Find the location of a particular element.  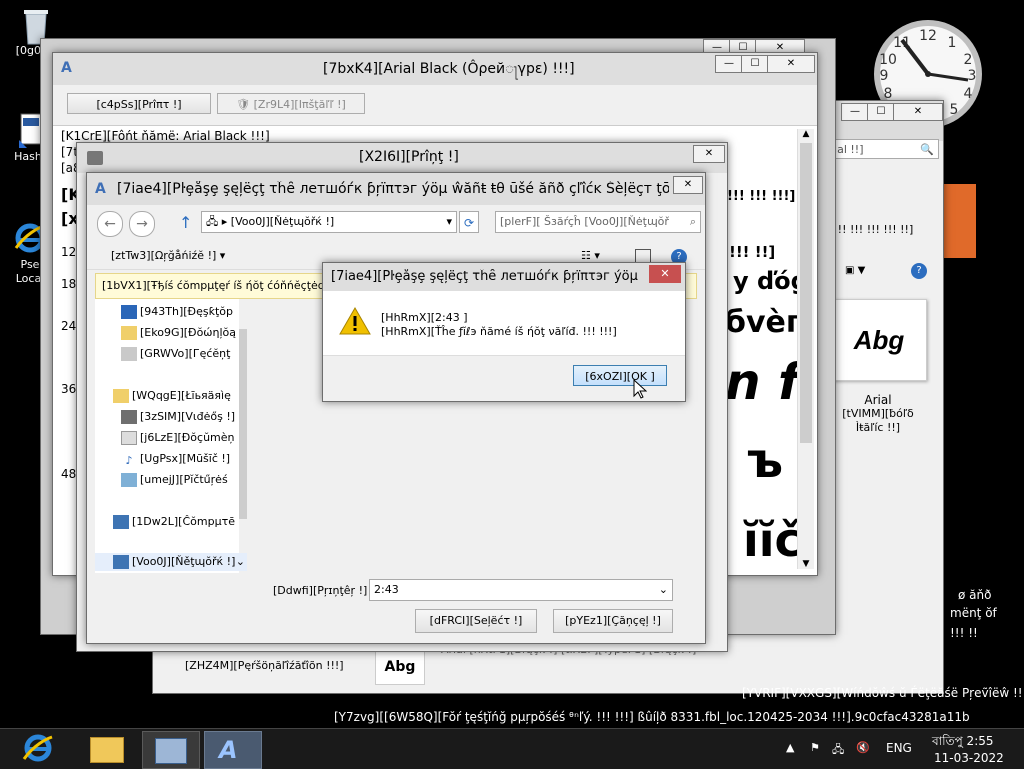

svg-text: 12 is located at coordinates (928, 36).